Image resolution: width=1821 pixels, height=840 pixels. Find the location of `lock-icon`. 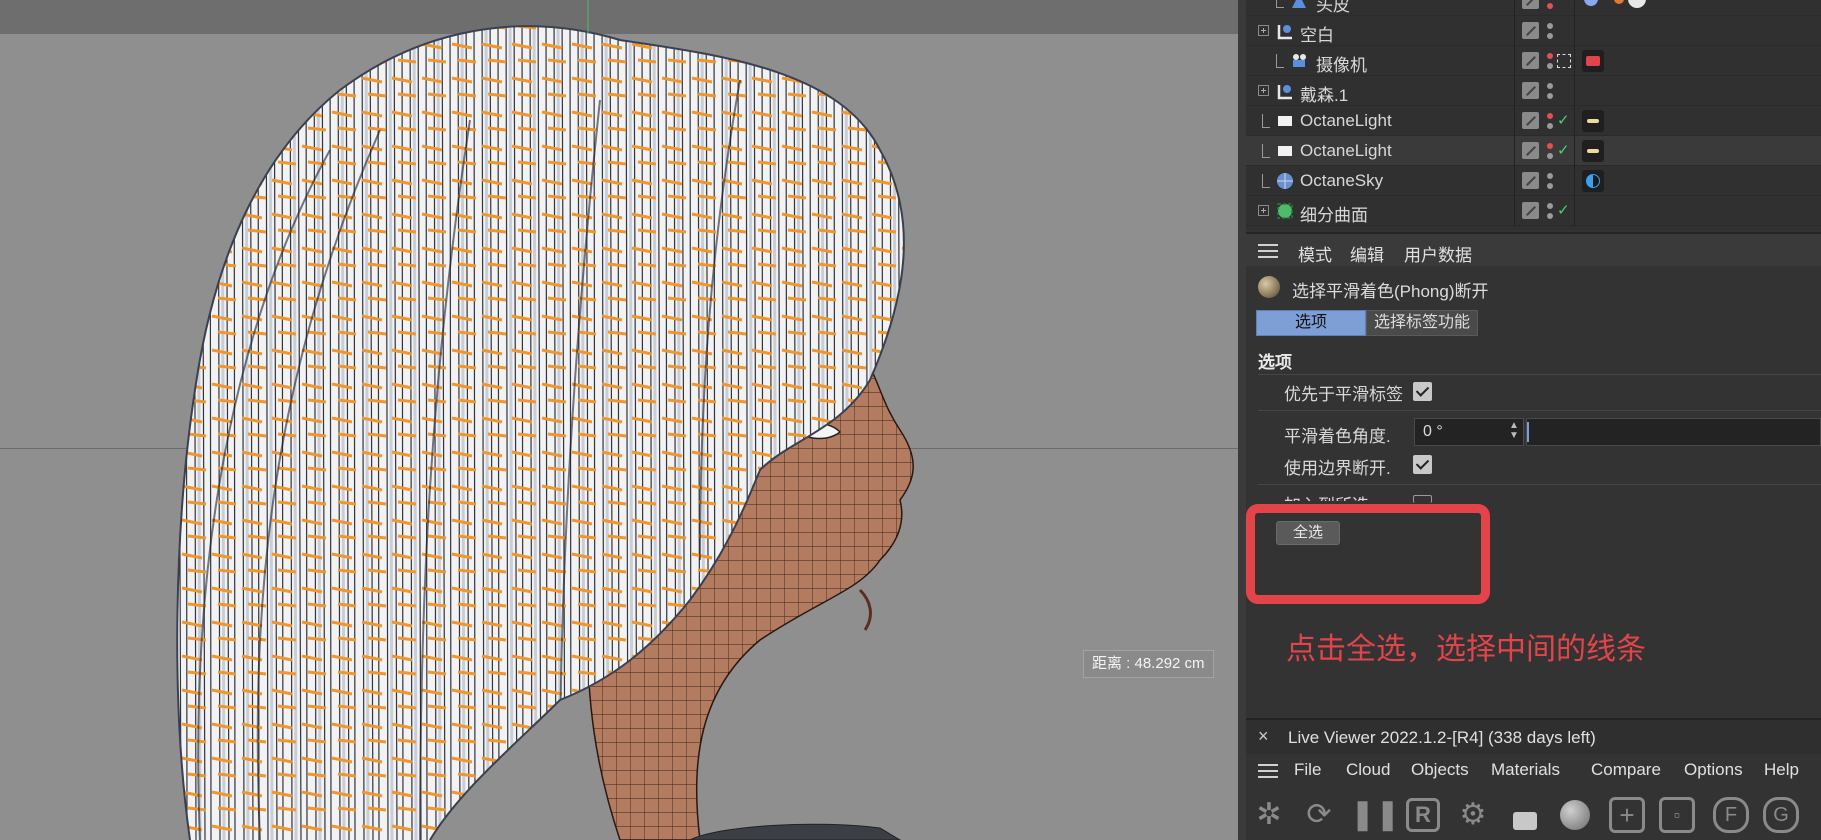

lock-icon is located at coordinates (1525, 815).